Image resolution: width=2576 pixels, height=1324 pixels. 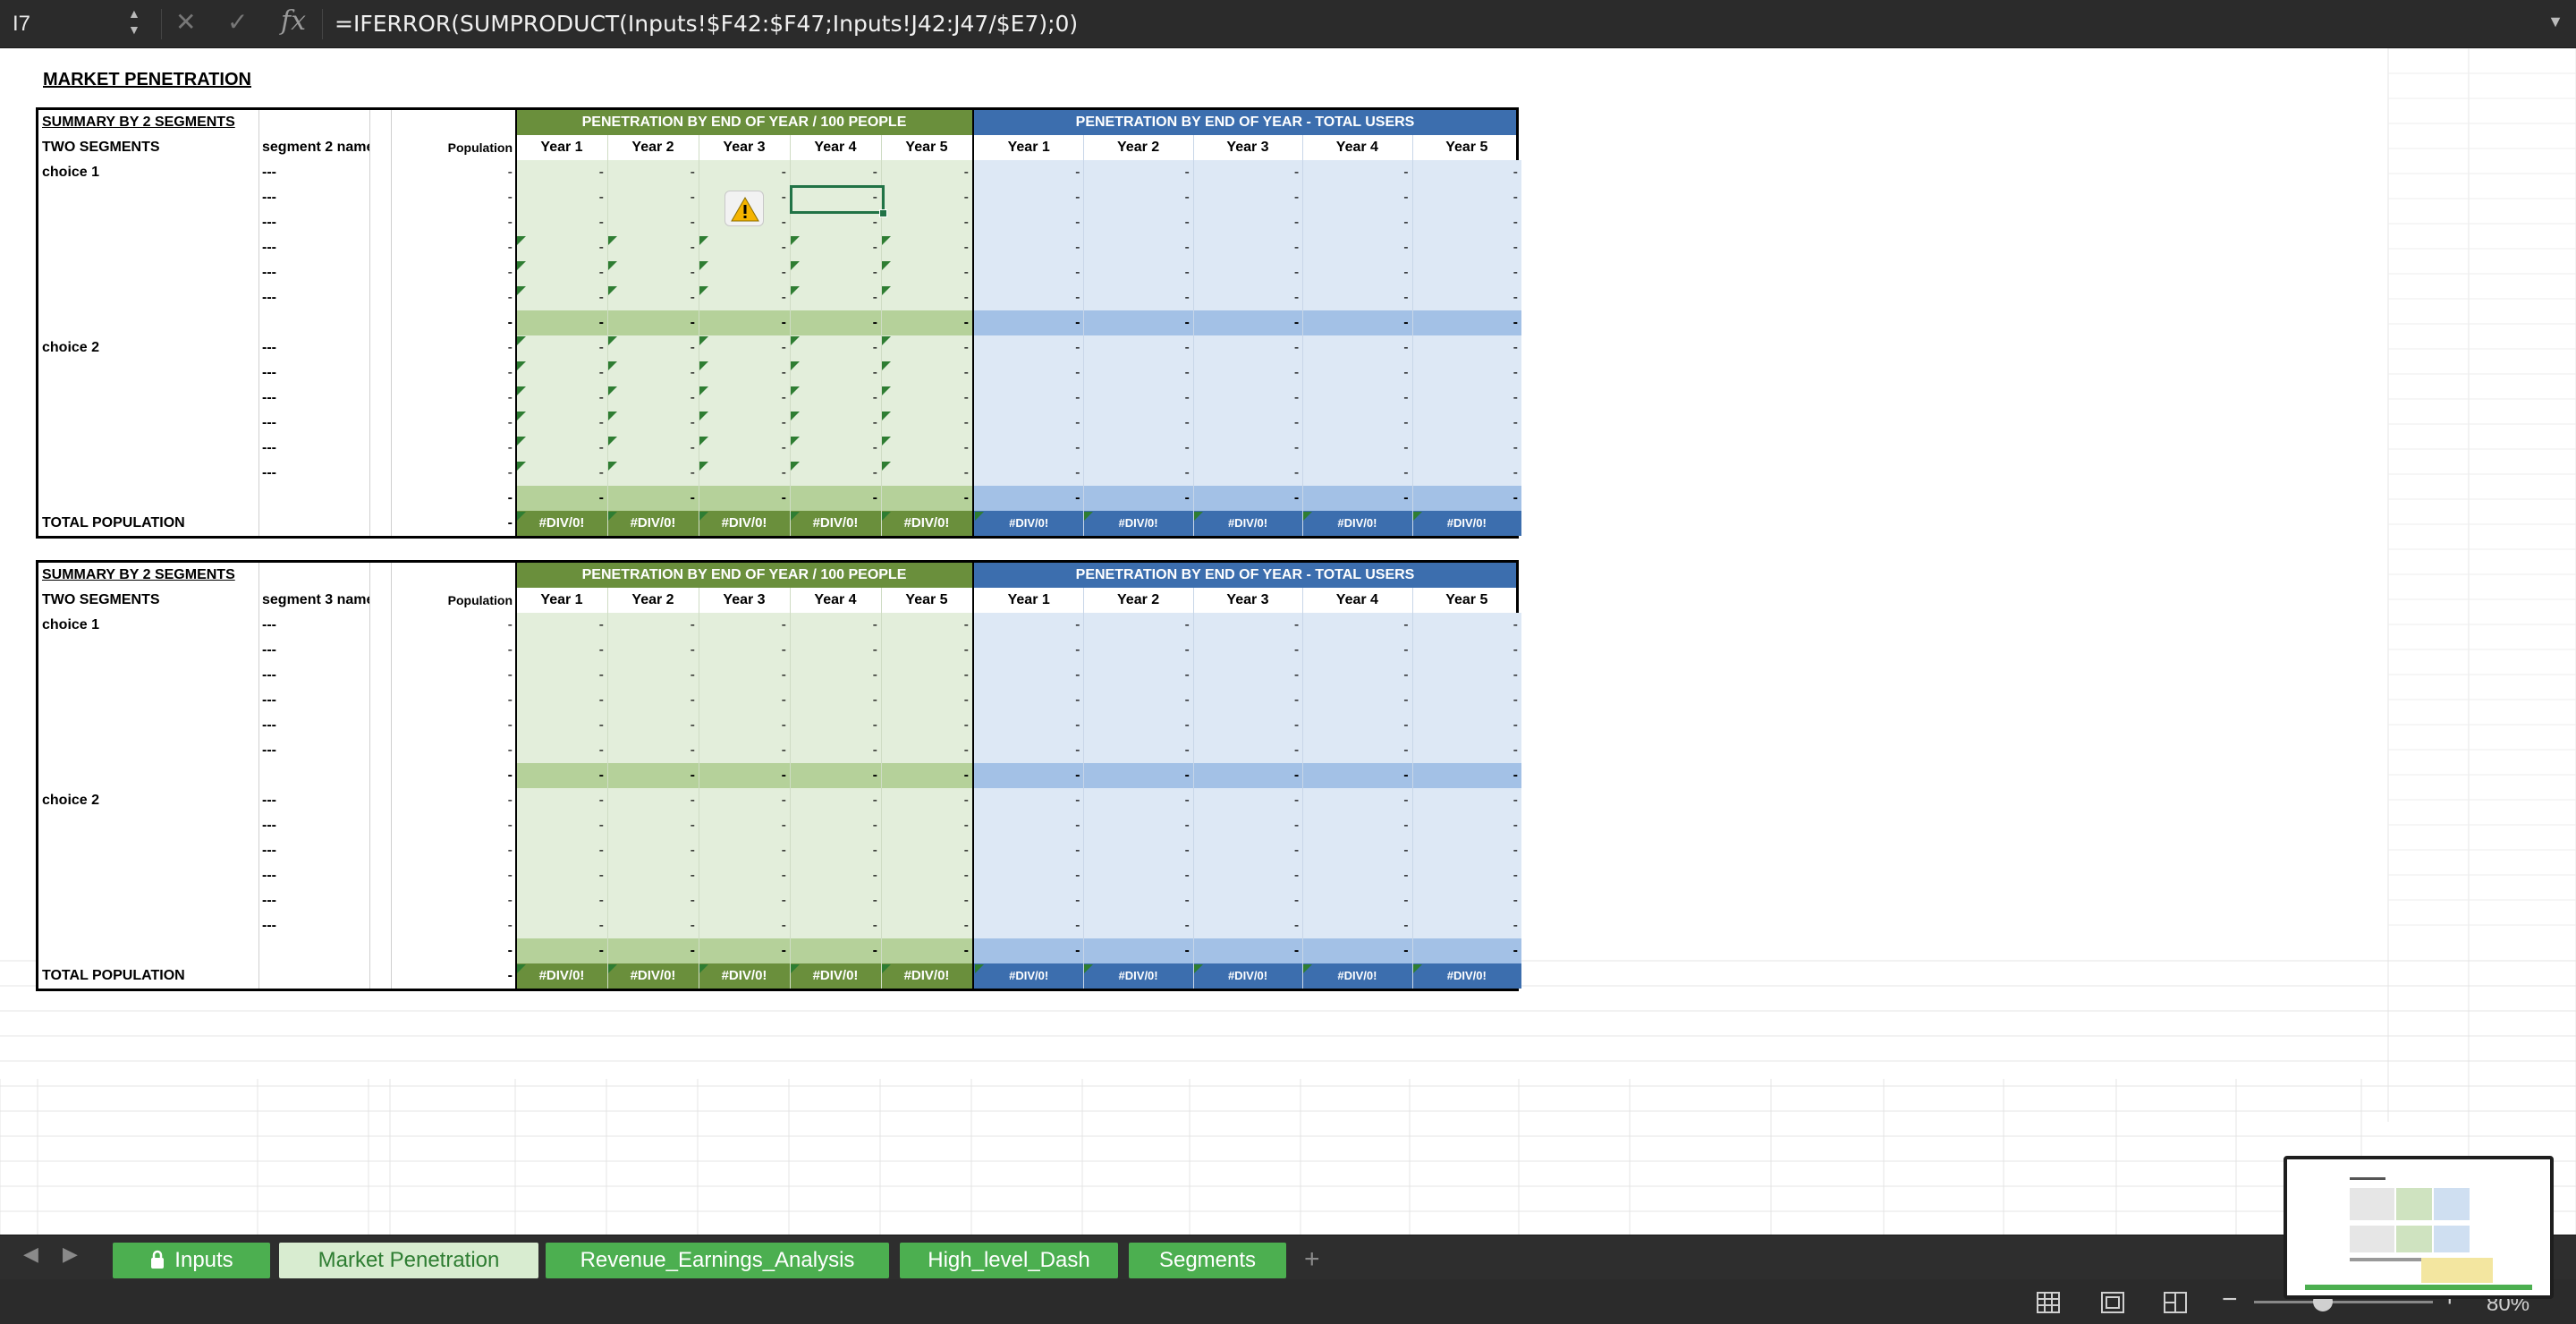 I want to click on year-header: Year 3, so click(x=744, y=600).